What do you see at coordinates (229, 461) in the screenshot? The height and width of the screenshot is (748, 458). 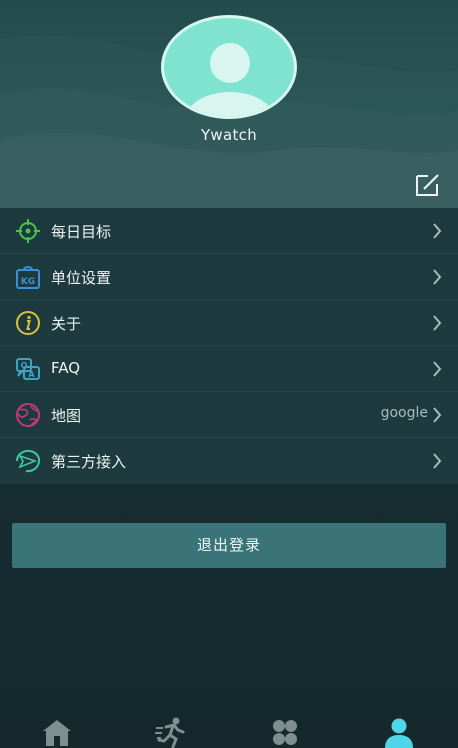 I see `menu-item-third-party: 第三方接入` at bounding box center [229, 461].